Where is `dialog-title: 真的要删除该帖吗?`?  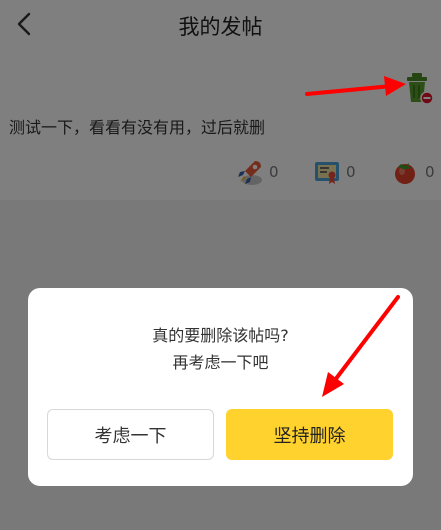 dialog-title: 真的要删除该帖吗? is located at coordinates (220, 335).